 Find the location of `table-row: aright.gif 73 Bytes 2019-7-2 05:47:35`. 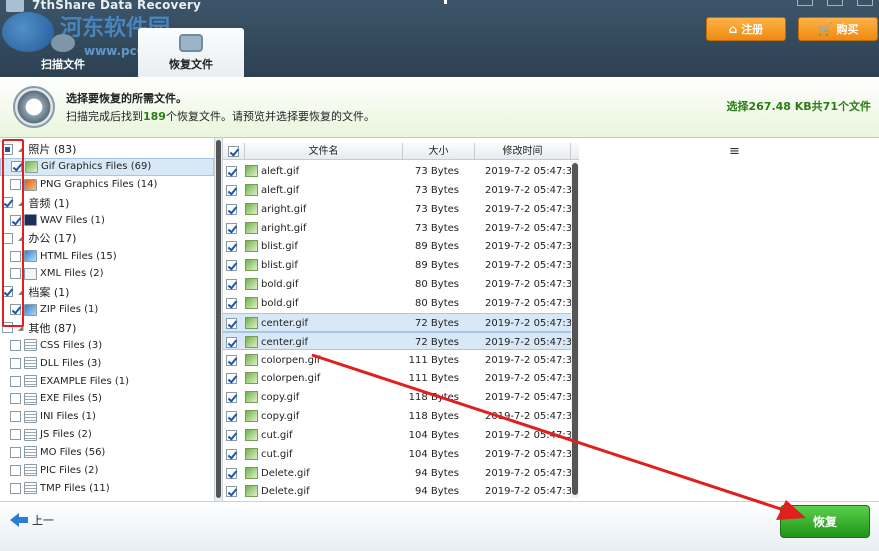

table-row: aright.gif 73 Bytes 2019-7-2 05:47:35 is located at coordinates (400, 209).